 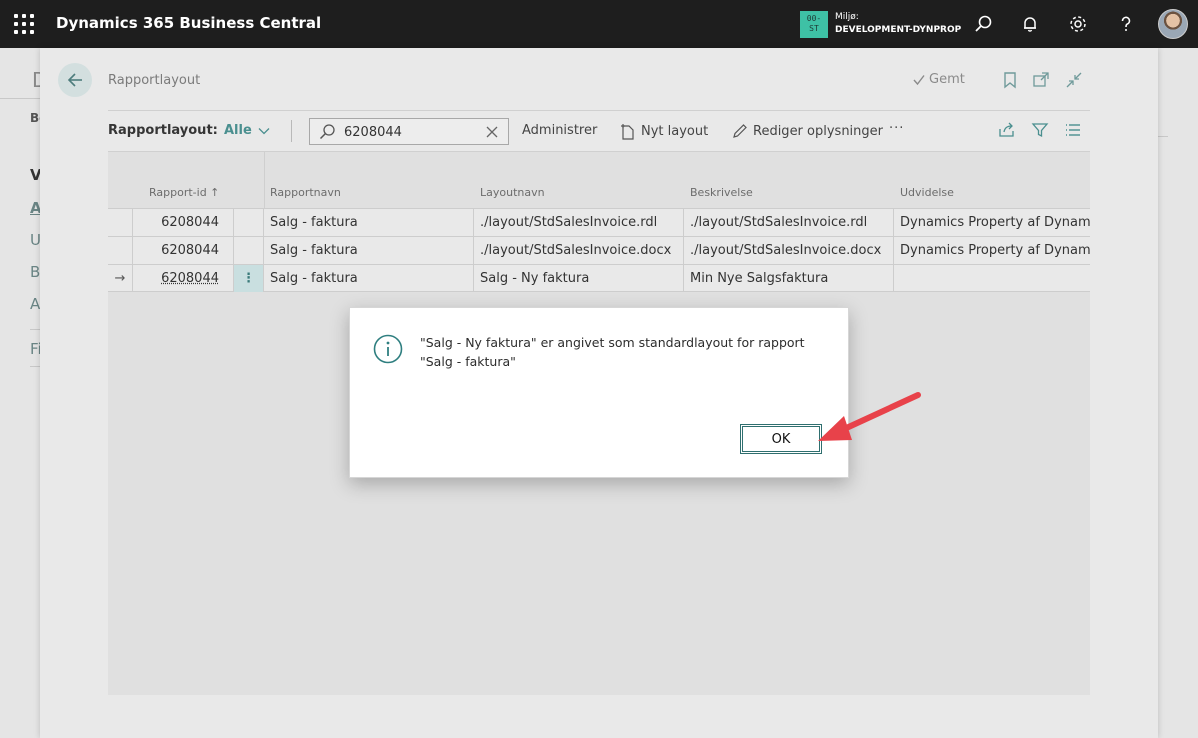 I want to click on info-icon, so click(x=388, y=349).